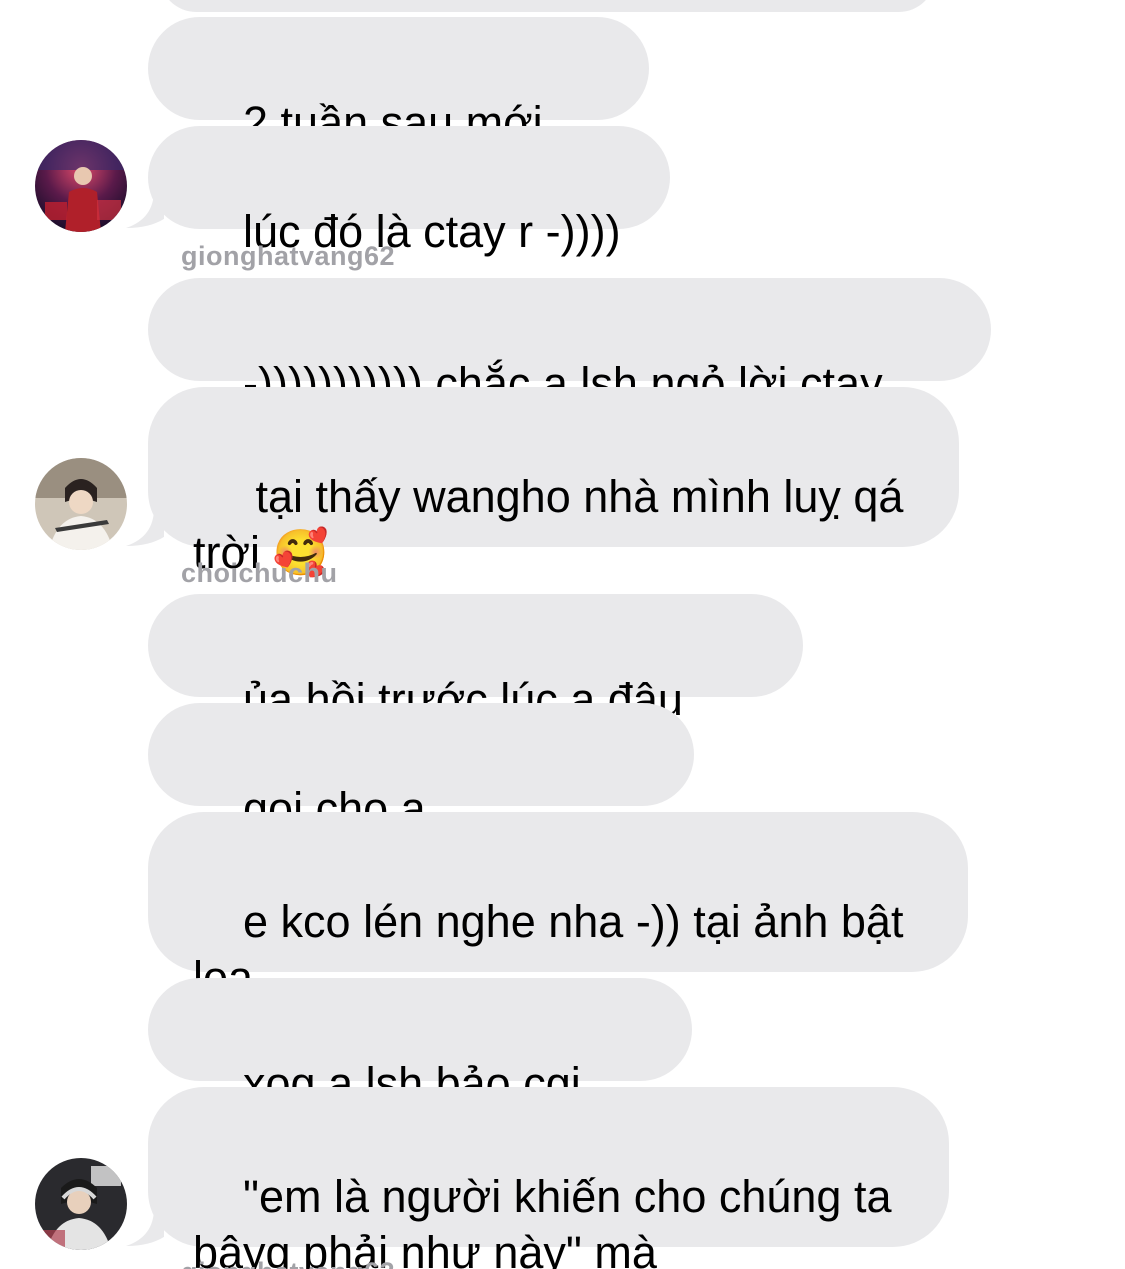 The width and height of the screenshot is (1125, 1269). I want to click on message-bubble: 2 tuần sau mới biết, so click(398, 110).